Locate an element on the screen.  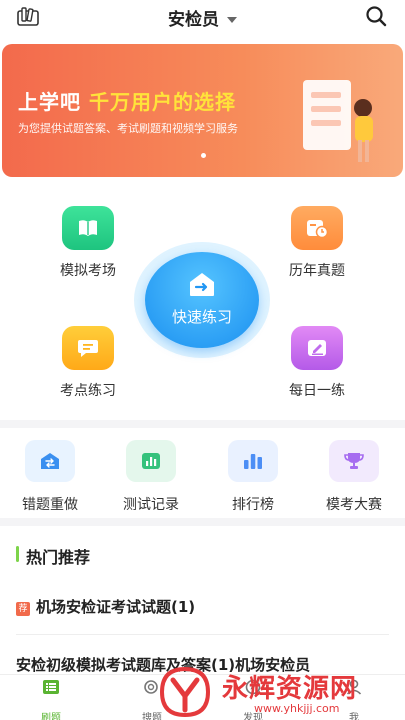
ranking-icon is located at coordinates (253, 461).